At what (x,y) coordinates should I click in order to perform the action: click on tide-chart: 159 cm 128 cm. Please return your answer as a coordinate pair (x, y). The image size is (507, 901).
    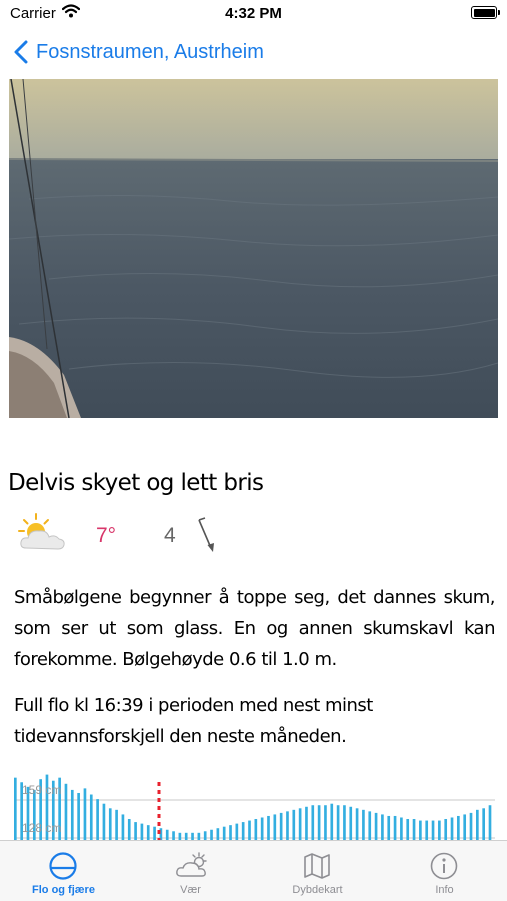
    Looking at the image, I should click on (253, 806).